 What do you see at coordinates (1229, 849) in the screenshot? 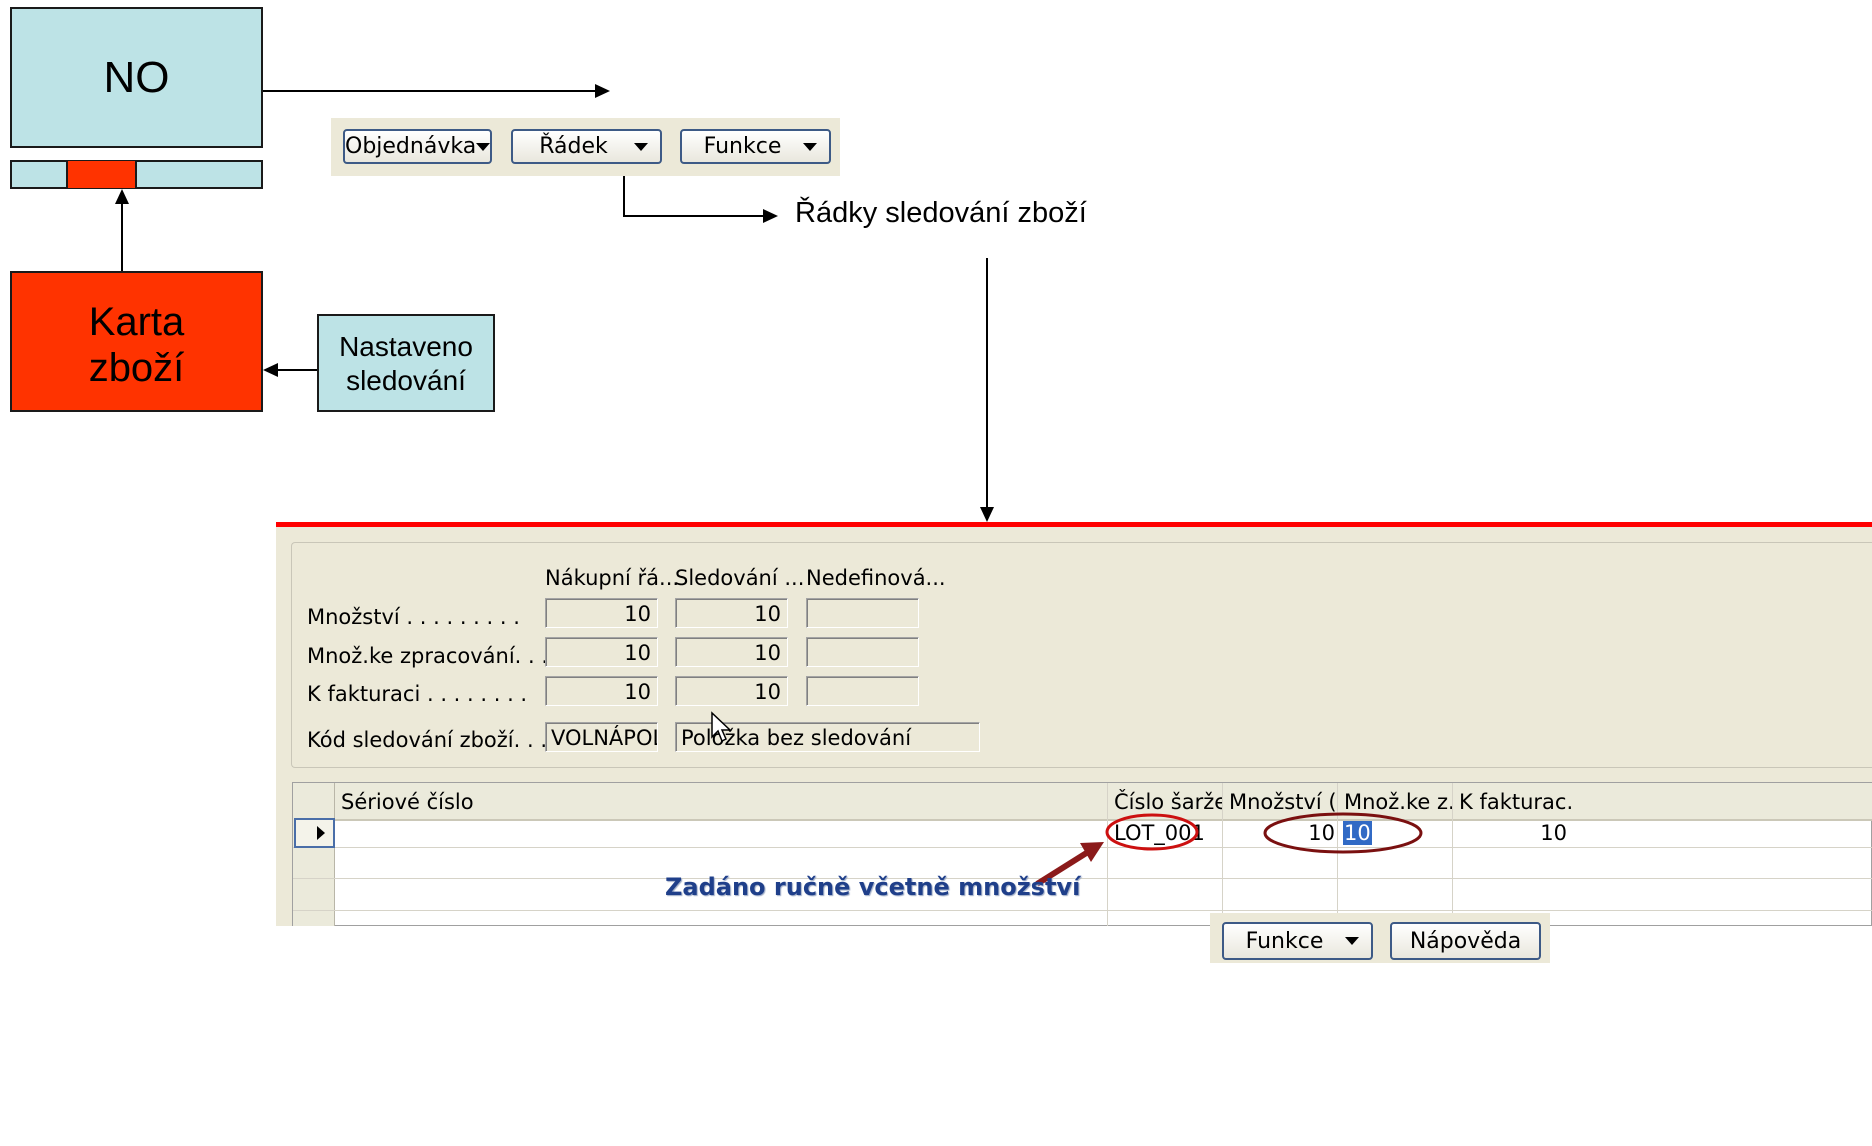
I see `annotation-overlay` at bounding box center [1229, 849].